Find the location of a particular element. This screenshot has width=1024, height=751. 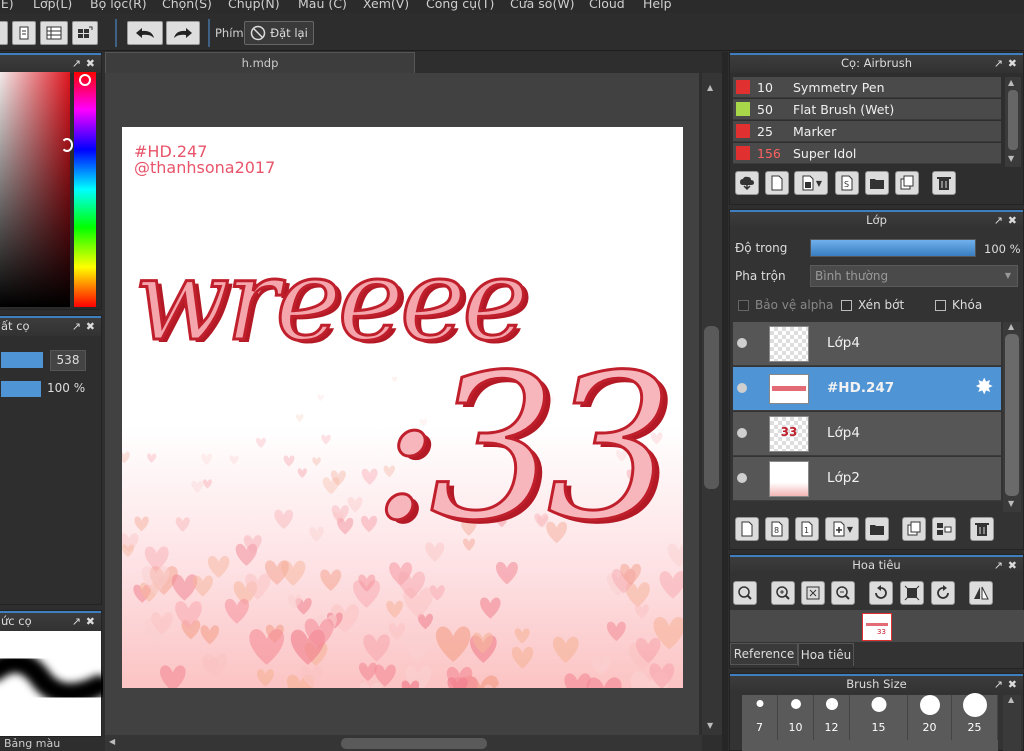

brush-item: 10 Symmetry Pen is located at coordinates (867, 87).